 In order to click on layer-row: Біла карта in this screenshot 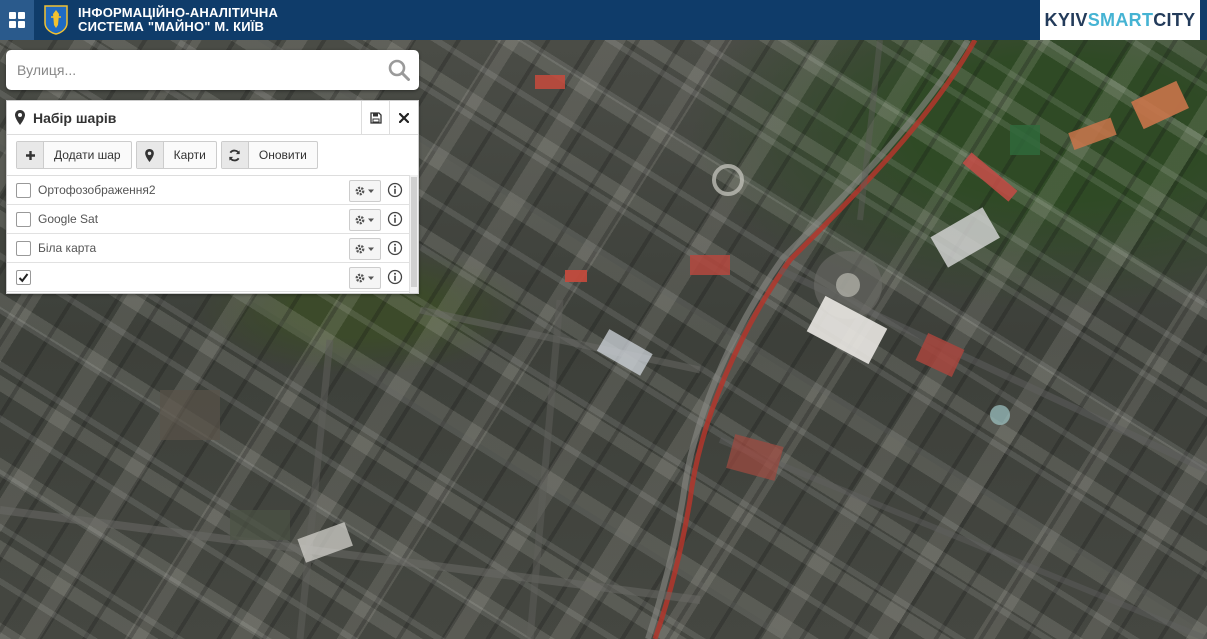, I will do `click(208, 248)`.